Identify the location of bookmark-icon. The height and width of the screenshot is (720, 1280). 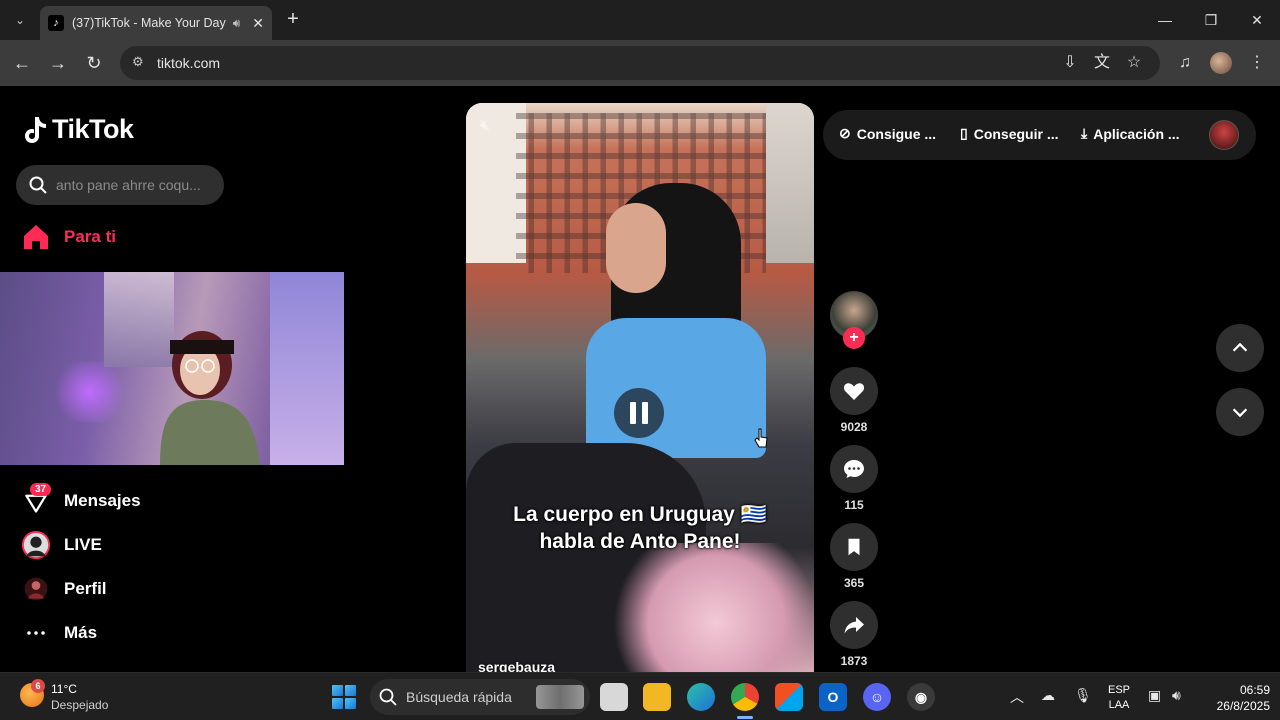
(854, 547).